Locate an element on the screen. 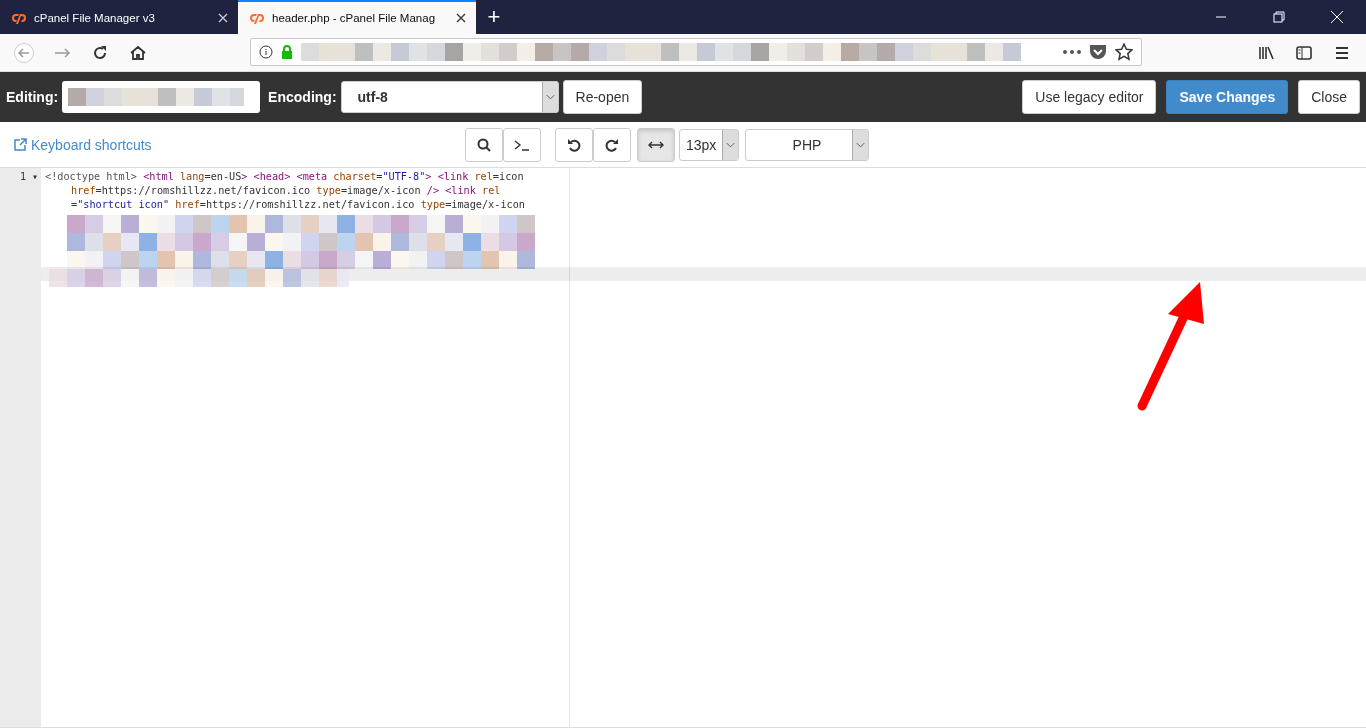 Image resolution: width=1366 pixels, height=728 pixels. pocket-icon is located at coordinates (1098, 52).